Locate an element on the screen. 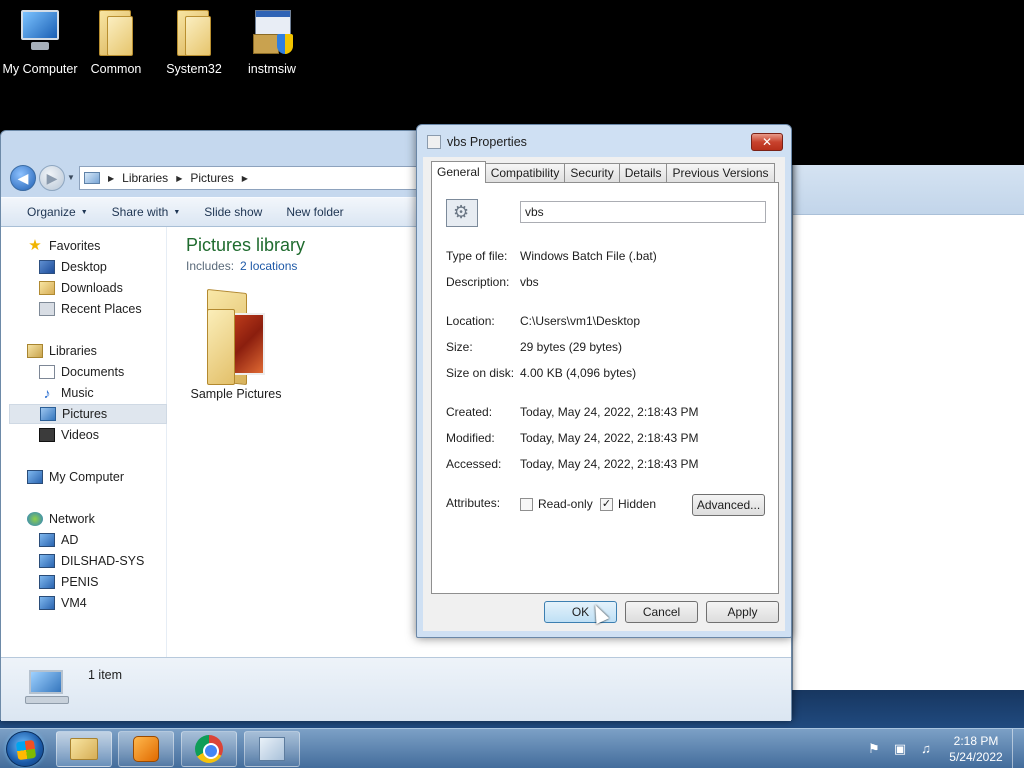 This screenshot has width=1024, height=768. recent-pages-dropdown: ▼ is located at coordinates (71, 177).